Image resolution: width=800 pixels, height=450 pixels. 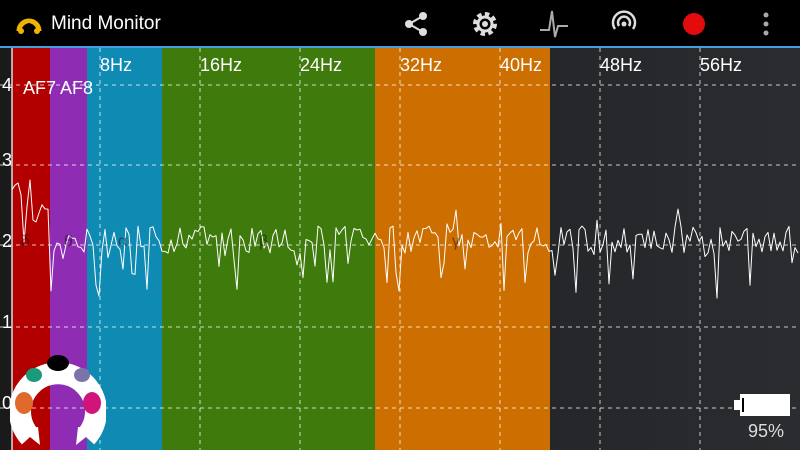 I want to click on sensor-dot-center, so click(x=58, y=363).